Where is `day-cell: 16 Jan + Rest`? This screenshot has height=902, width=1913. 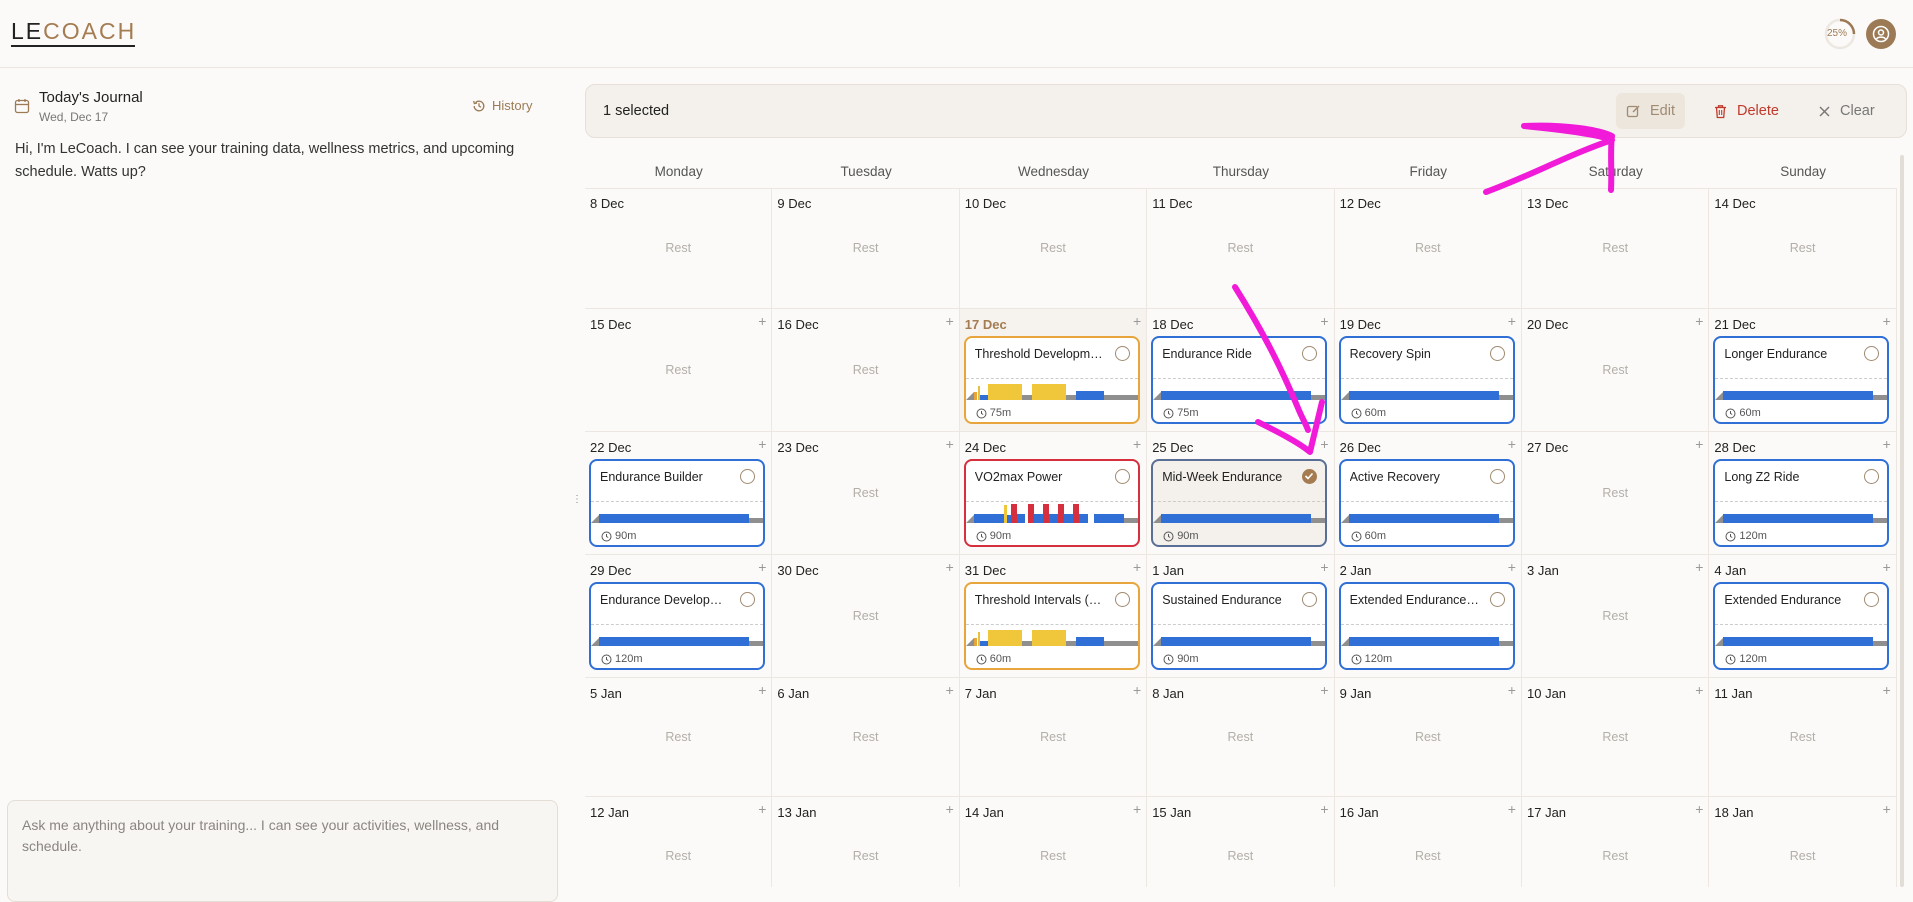 day-cell: 16 Jan + Rest is located at coordinates (1428, 842).